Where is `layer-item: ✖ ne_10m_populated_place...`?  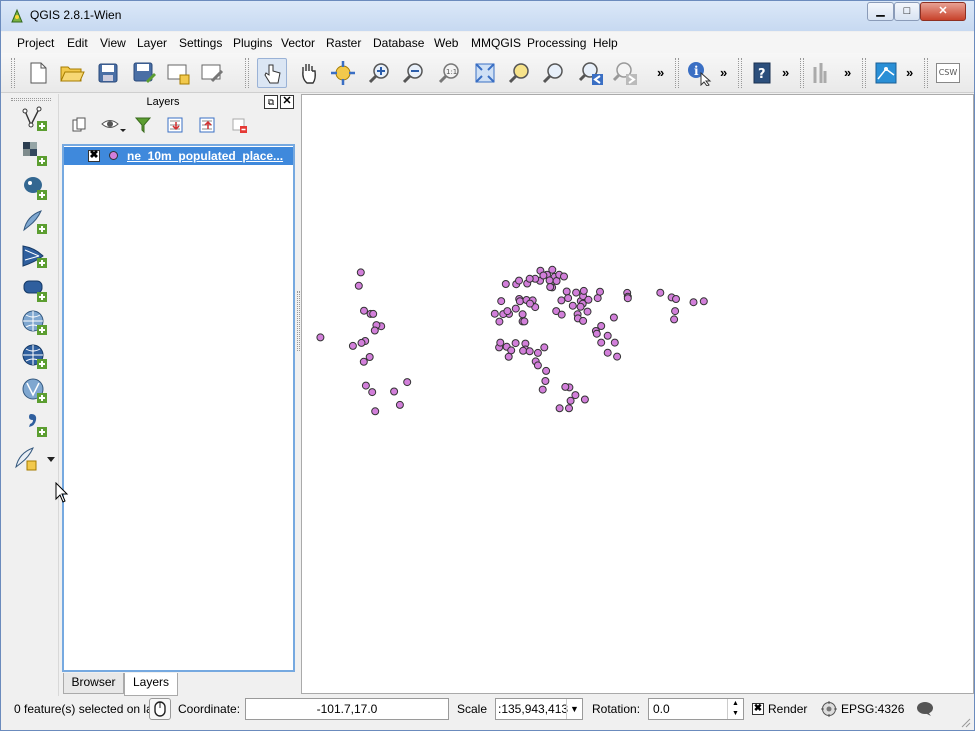 layer-item: ✖ ne_10m_populated_place... is located at coordinates (178, 156).